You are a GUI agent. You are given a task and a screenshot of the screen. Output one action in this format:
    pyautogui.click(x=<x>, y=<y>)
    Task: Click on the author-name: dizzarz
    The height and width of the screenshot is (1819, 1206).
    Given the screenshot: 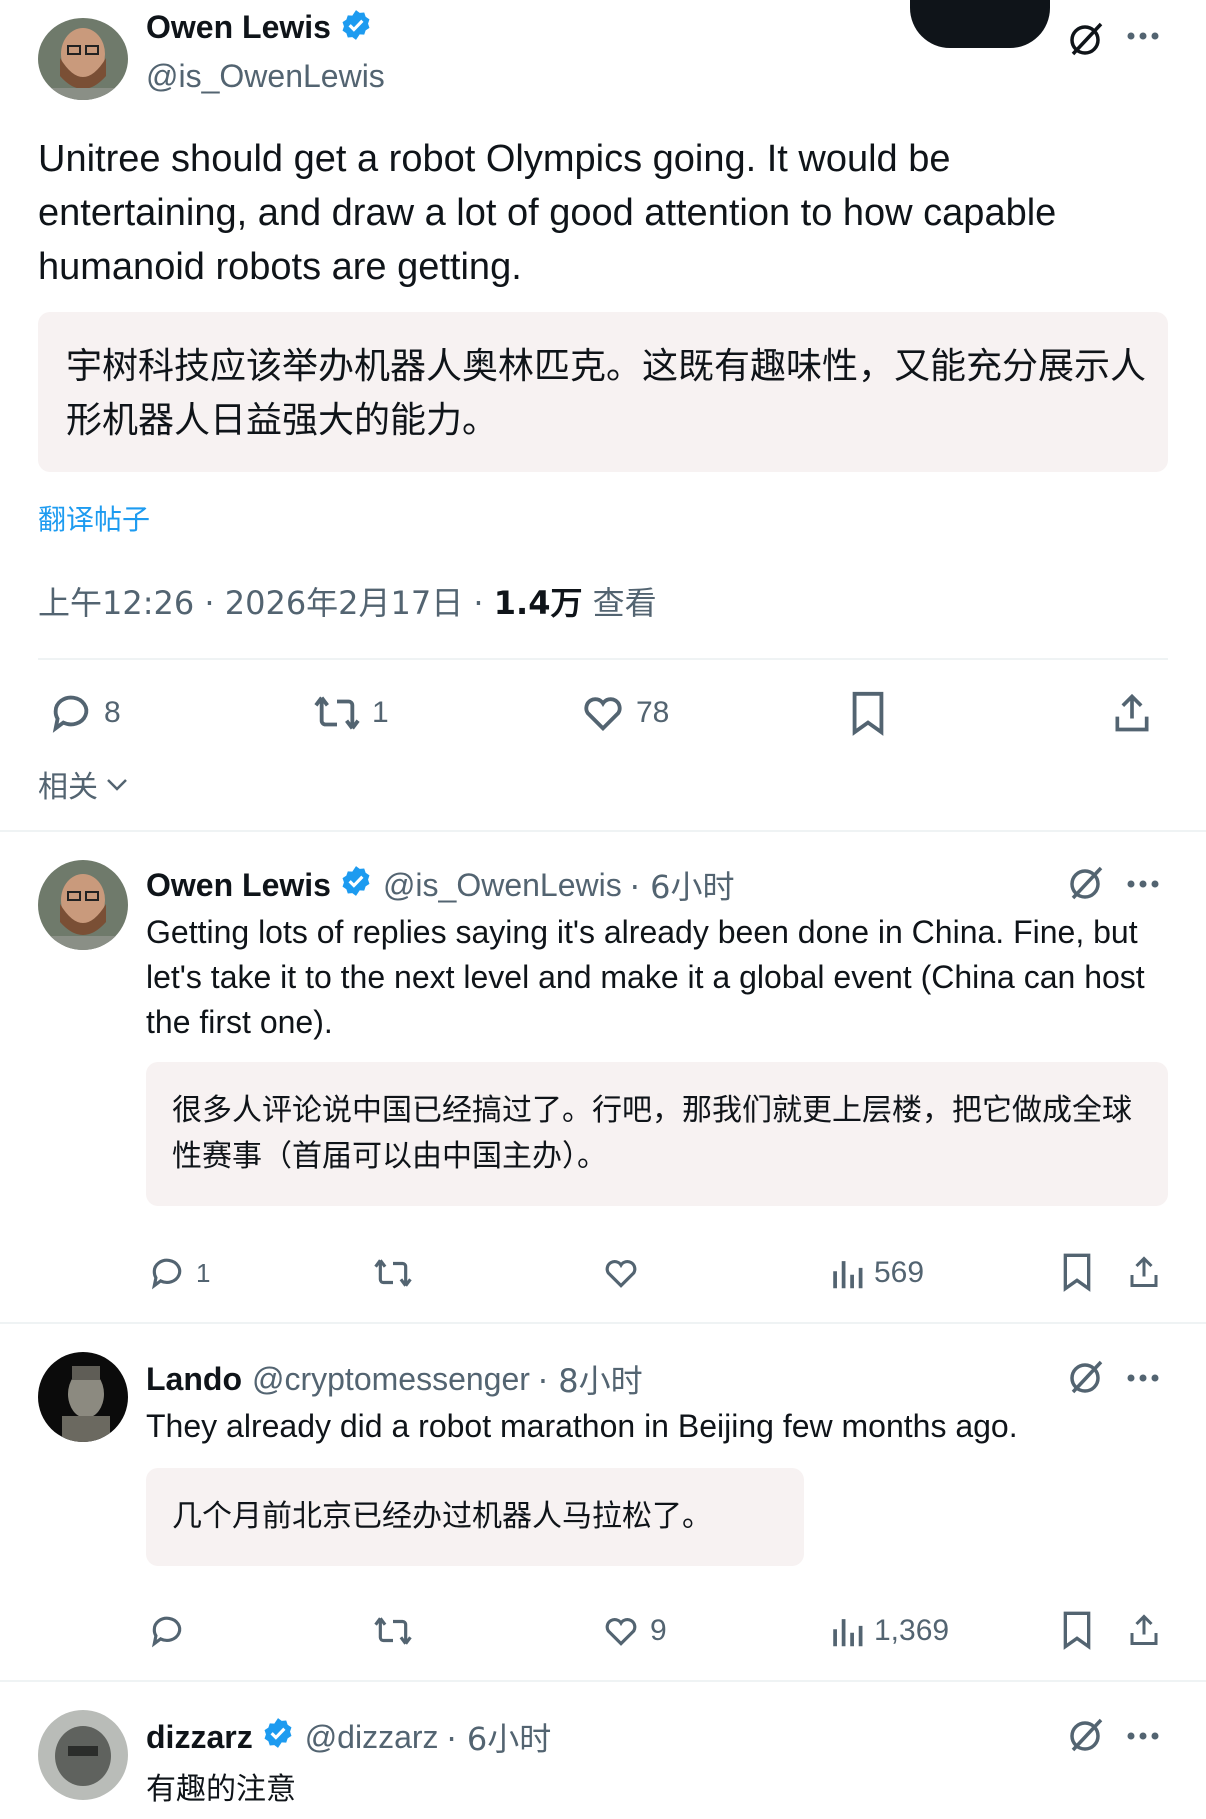 What is the action you would take?
    pyautogui.click(x=199, y=1737)
    